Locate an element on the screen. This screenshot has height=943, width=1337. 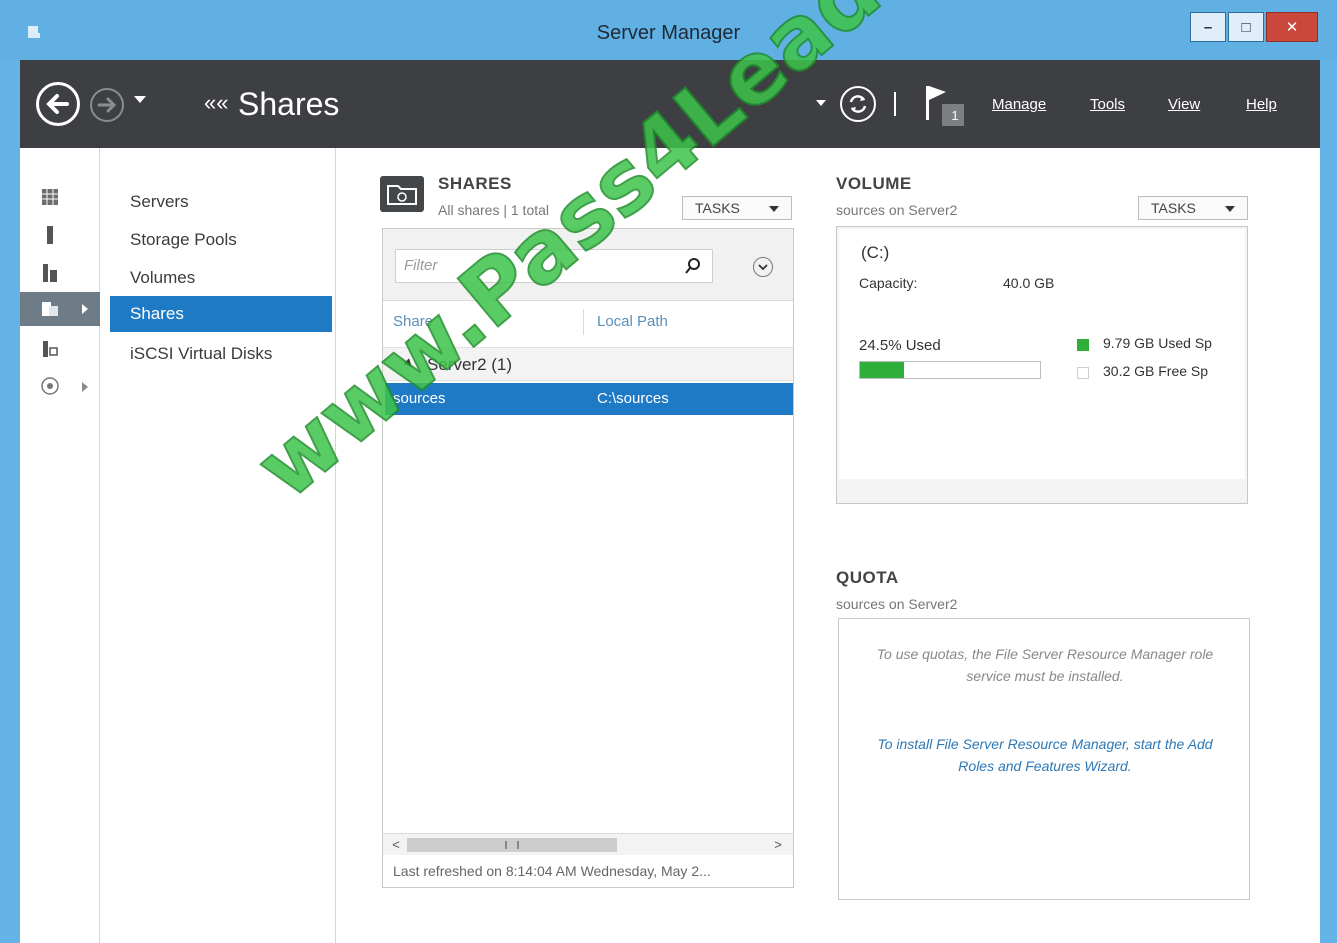
used-space-label: 9.79 GB Used Sp is located at coordinates (1157, 343).